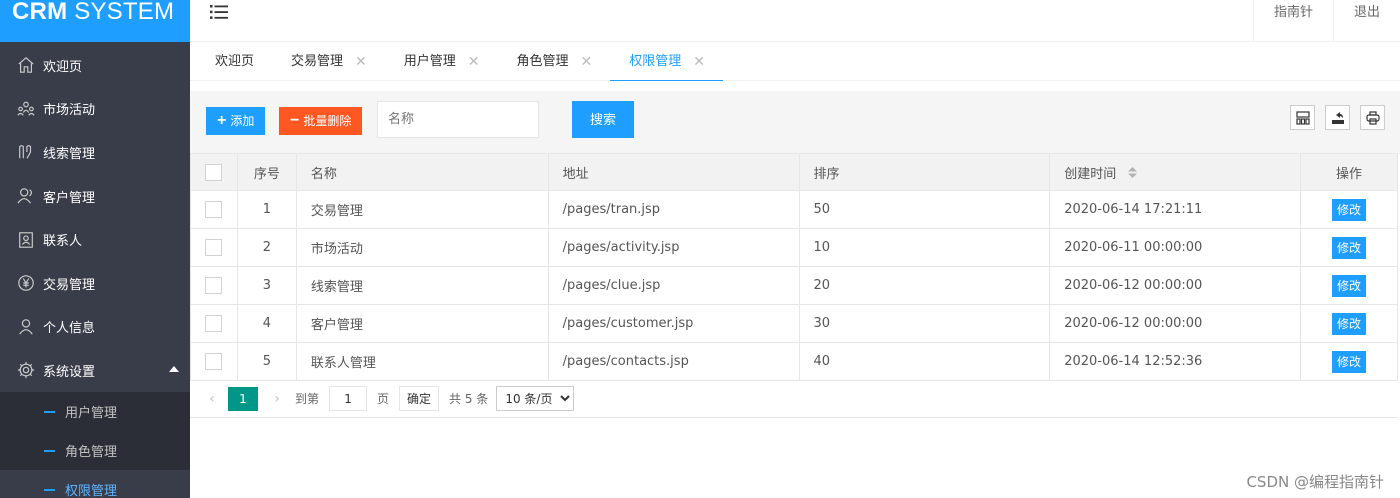 The width and height of the screenshot is (1400, 498). What do you see at coordinates (1292, 21) in the screenshot?
I see `user-name-link: 指南针` at bounding box center [1292, 21].